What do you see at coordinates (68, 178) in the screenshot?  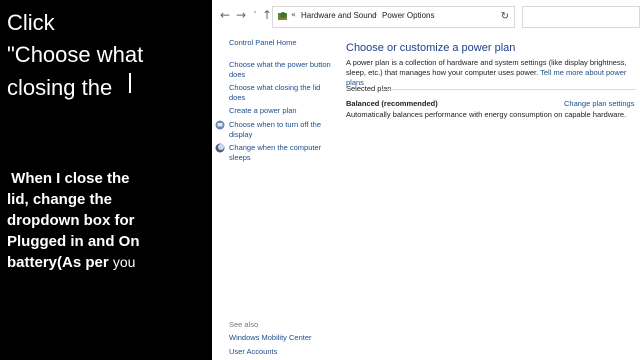 I see `instruction-body-line: When I close the` at bounding box center [68, 178].